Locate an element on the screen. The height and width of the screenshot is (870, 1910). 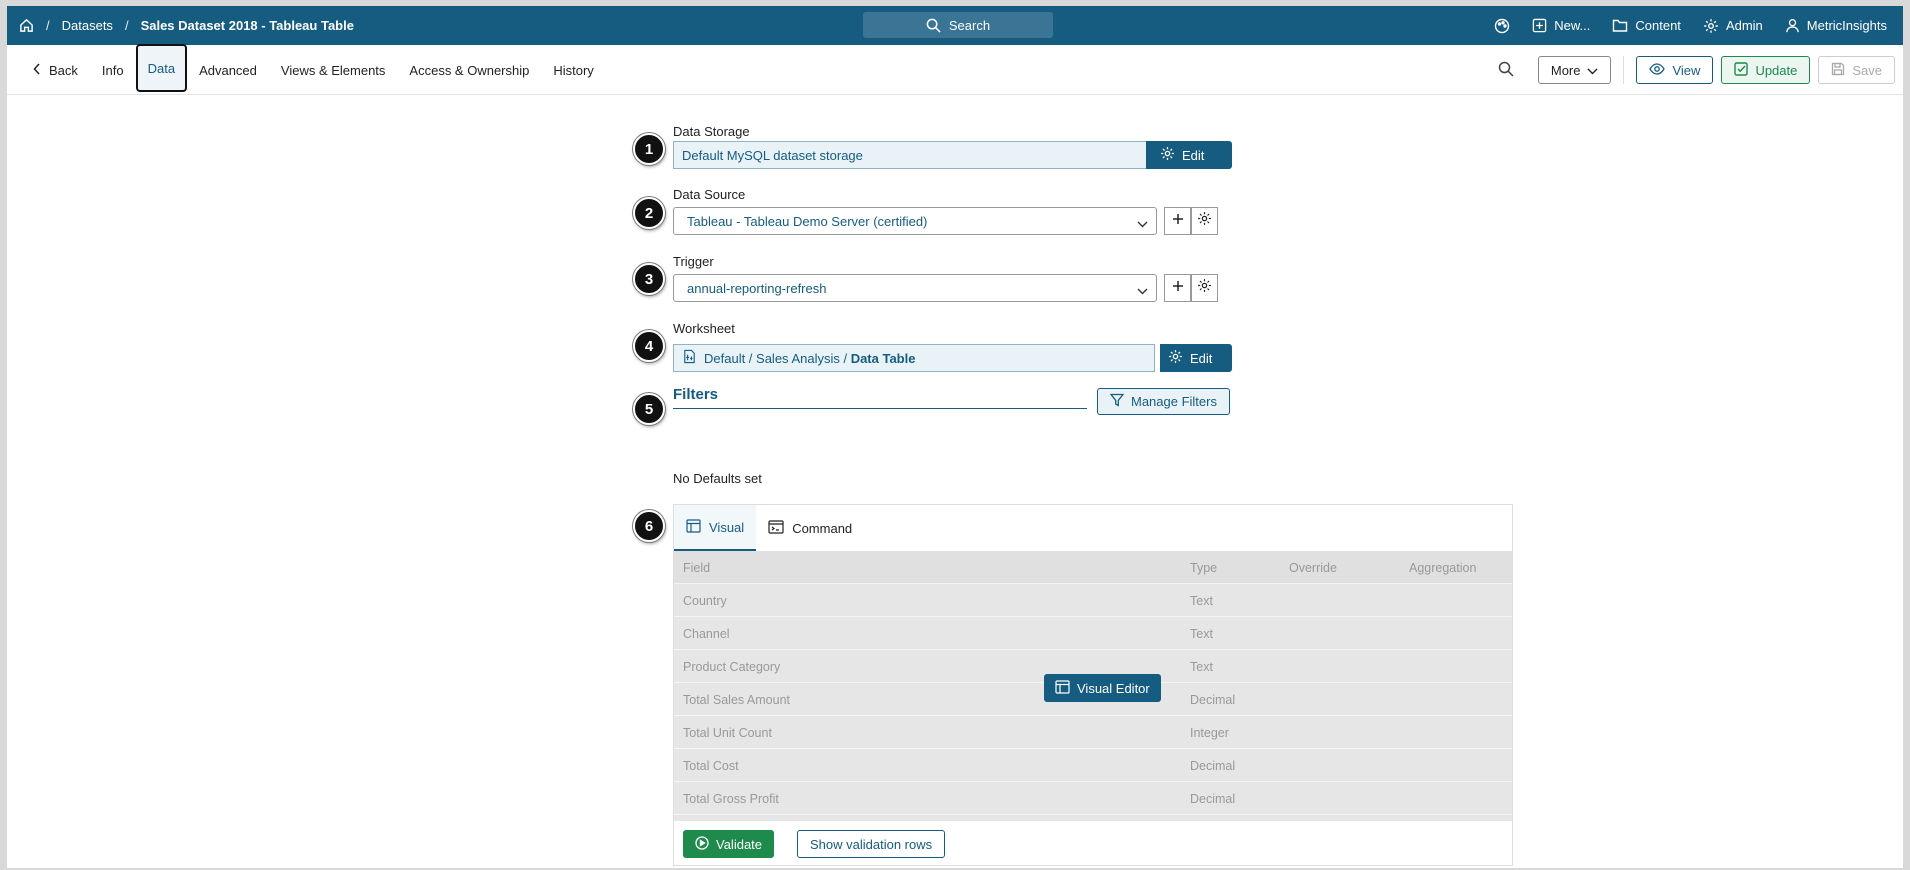
row-field: Total Gross Profit is located at coordinates (731, 799).